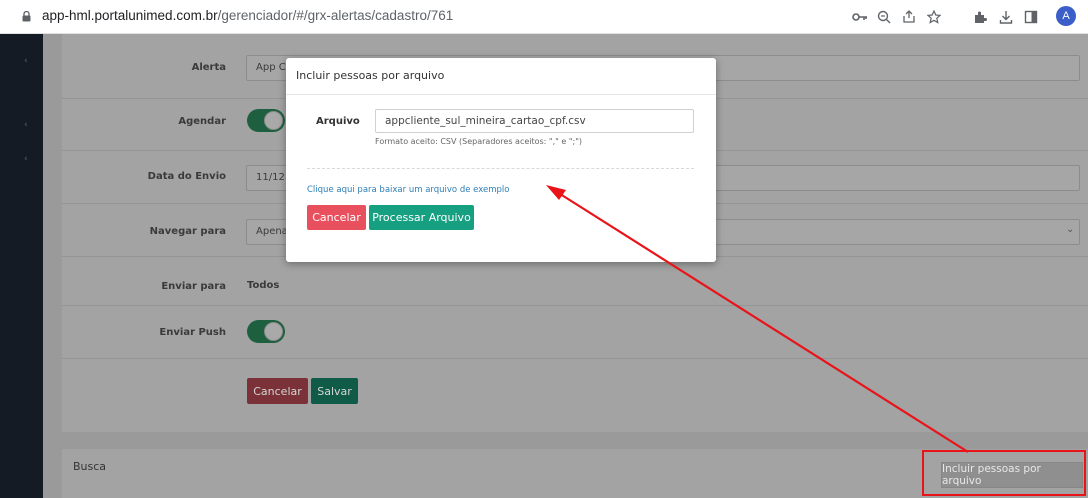  Describe the element at coordinates (1031, 17) in the screenshot. I see `sidepanel-icon` at that location.